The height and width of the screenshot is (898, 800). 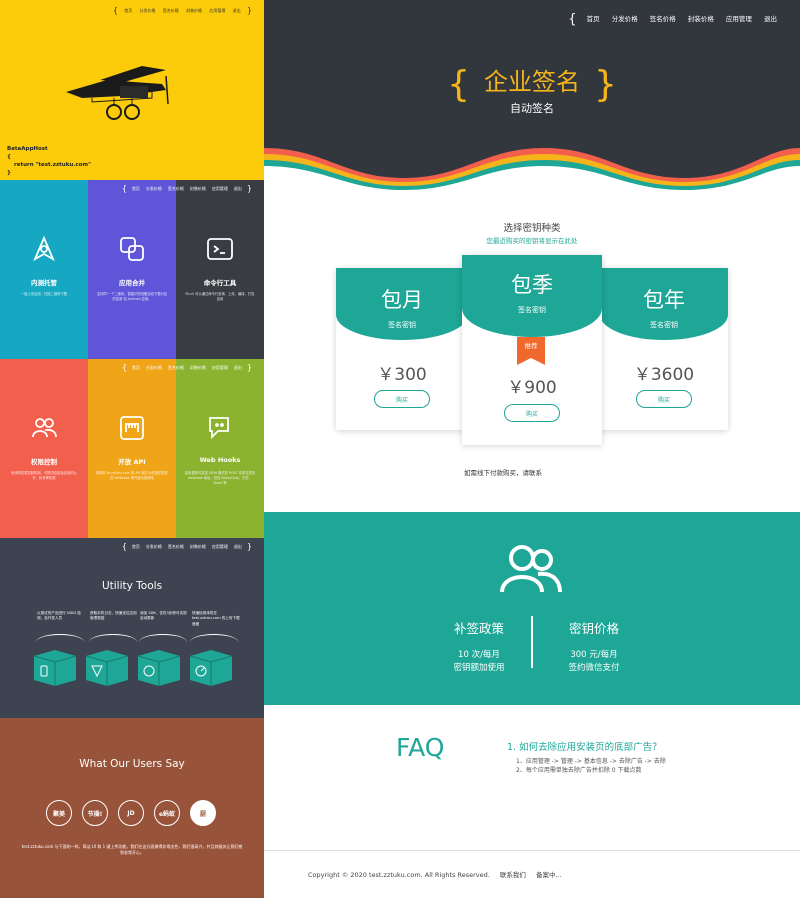 I want to click on nav-home: 首页, so click(x=593, y=19).